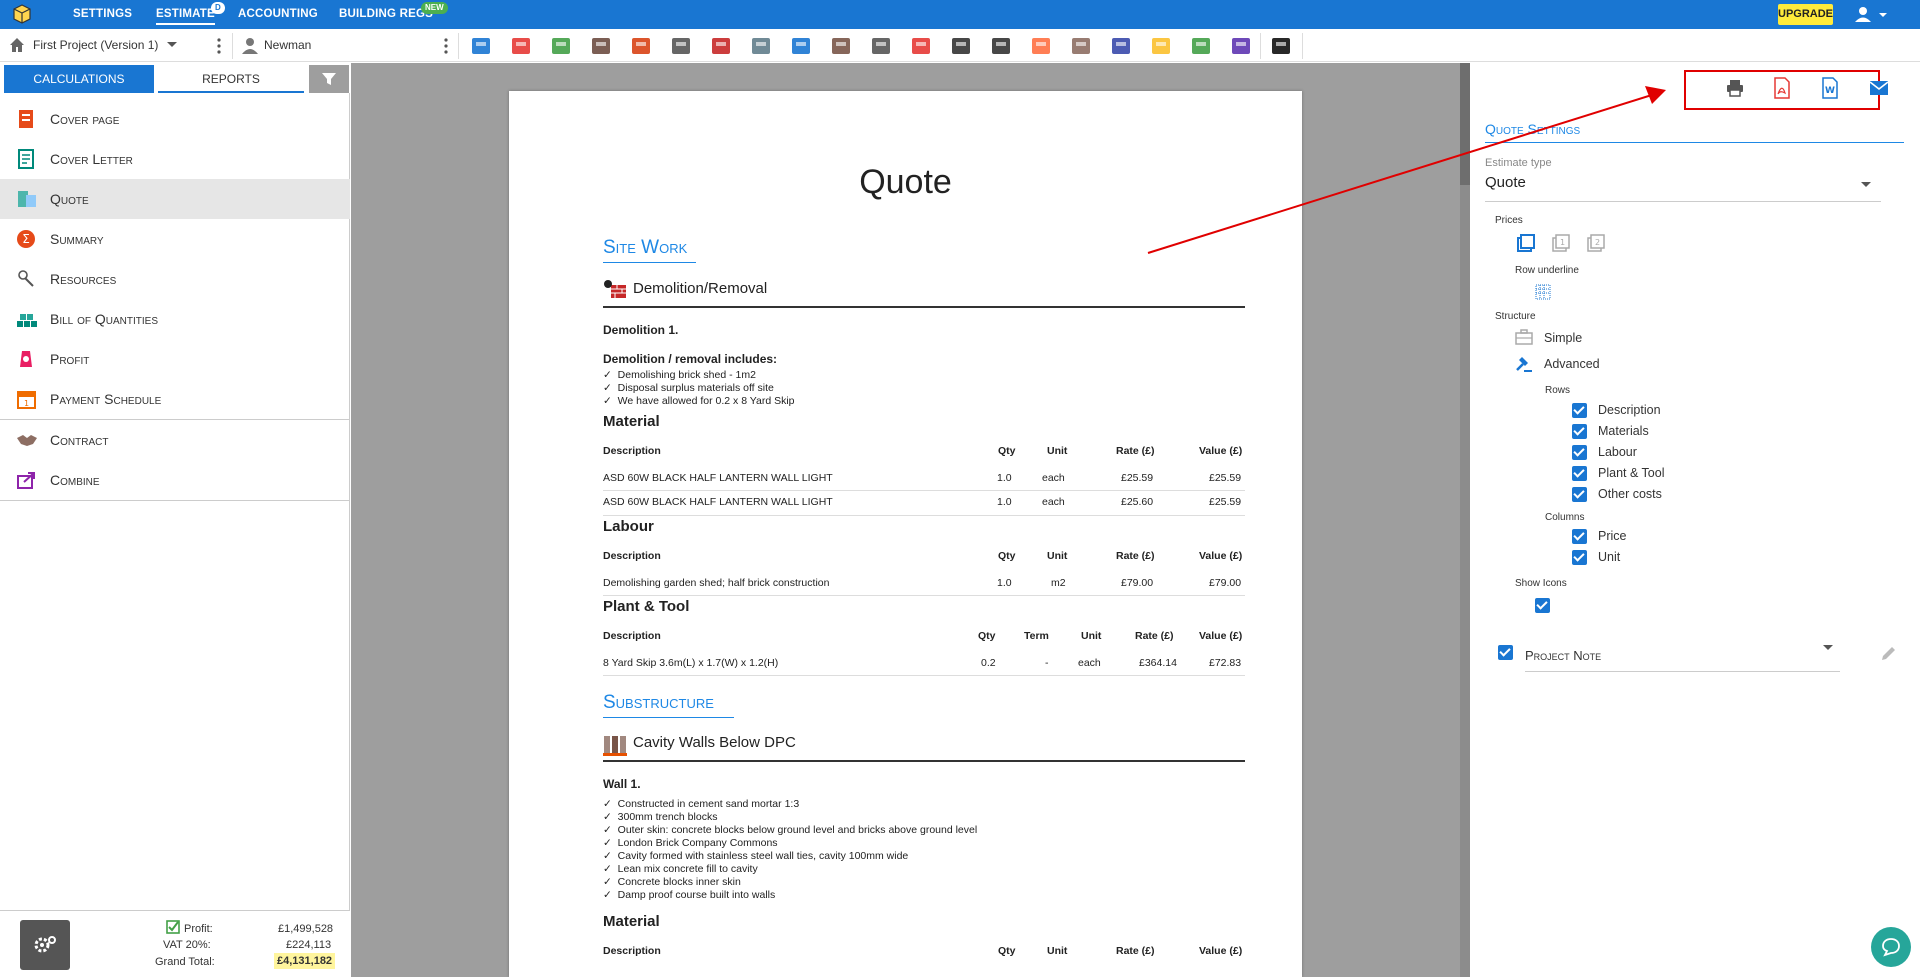  I want to click on chat-button, so click(1891, 947).